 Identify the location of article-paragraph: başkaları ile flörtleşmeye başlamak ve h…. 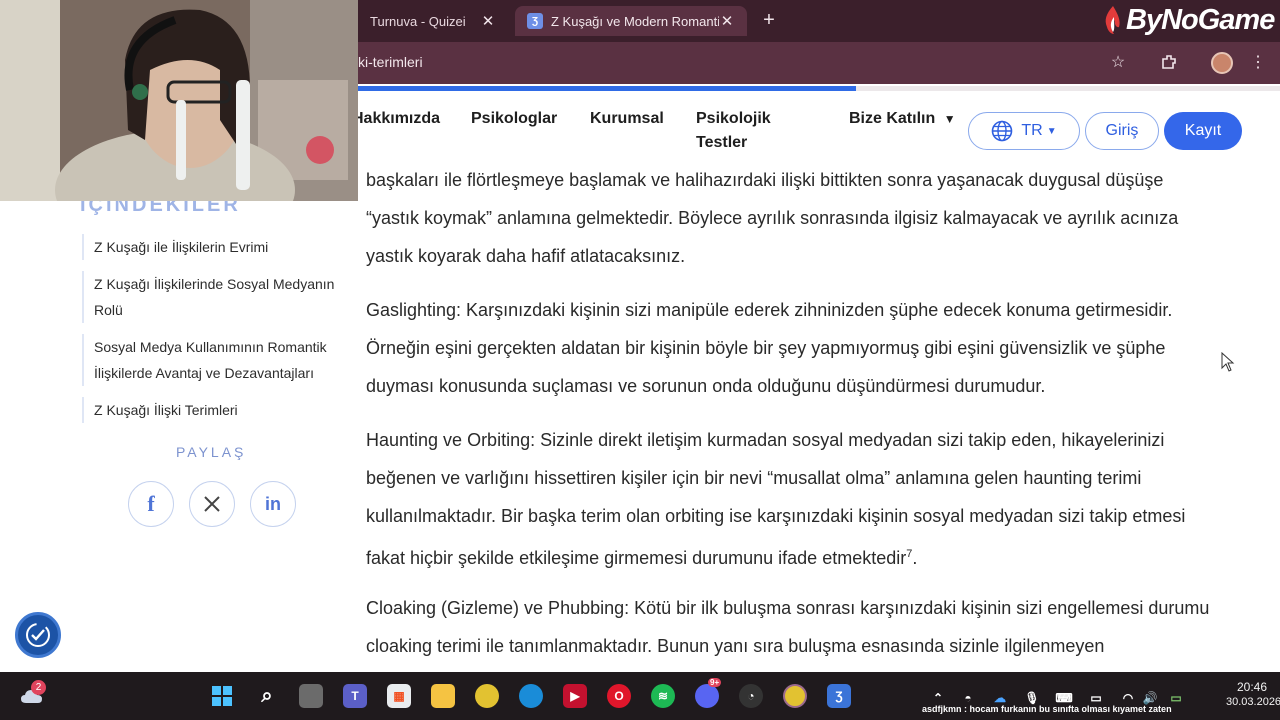
(772, 218).